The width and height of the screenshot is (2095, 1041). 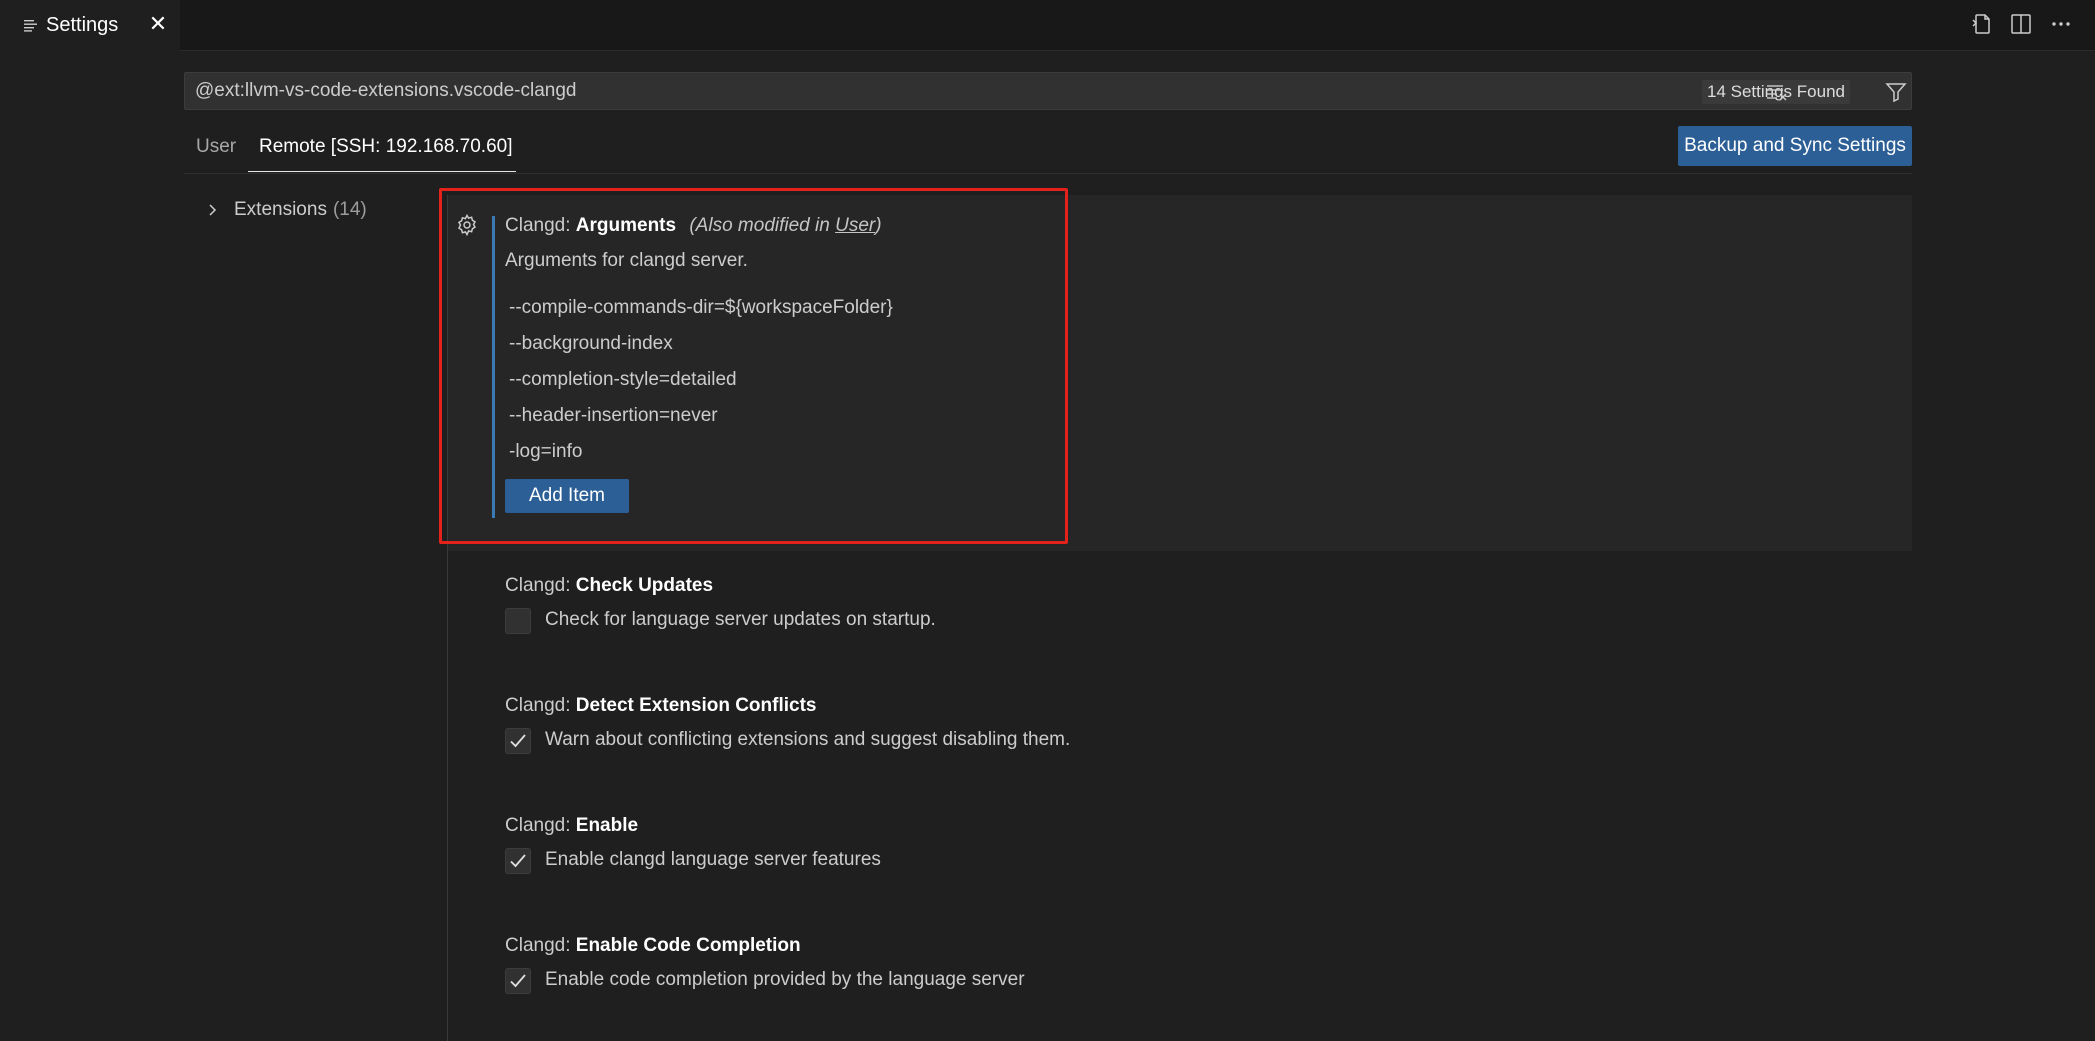 I want to click on split-editor-icon, so click(x=2021, y=24).